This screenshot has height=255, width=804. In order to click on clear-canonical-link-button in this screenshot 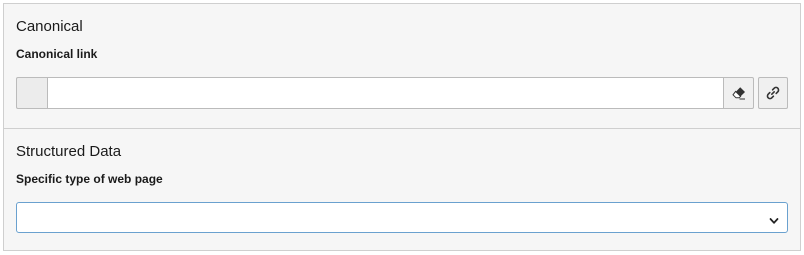, I will do `click(739, 93)`.